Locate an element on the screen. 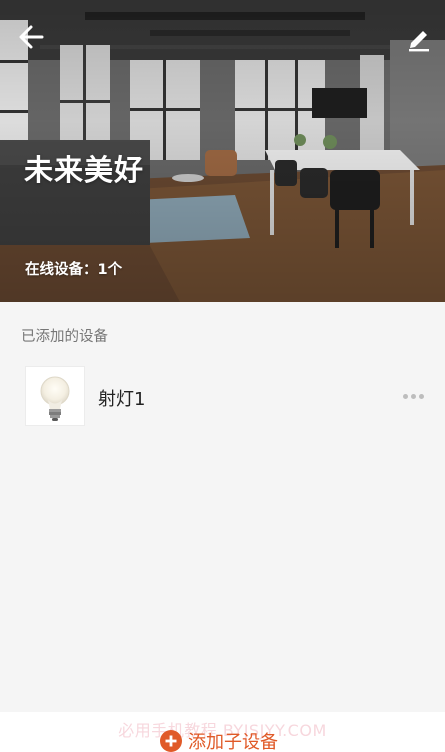 This screenshot has width=445, height=752. room-title: 未来美好 is located at coordinates (84, 170).